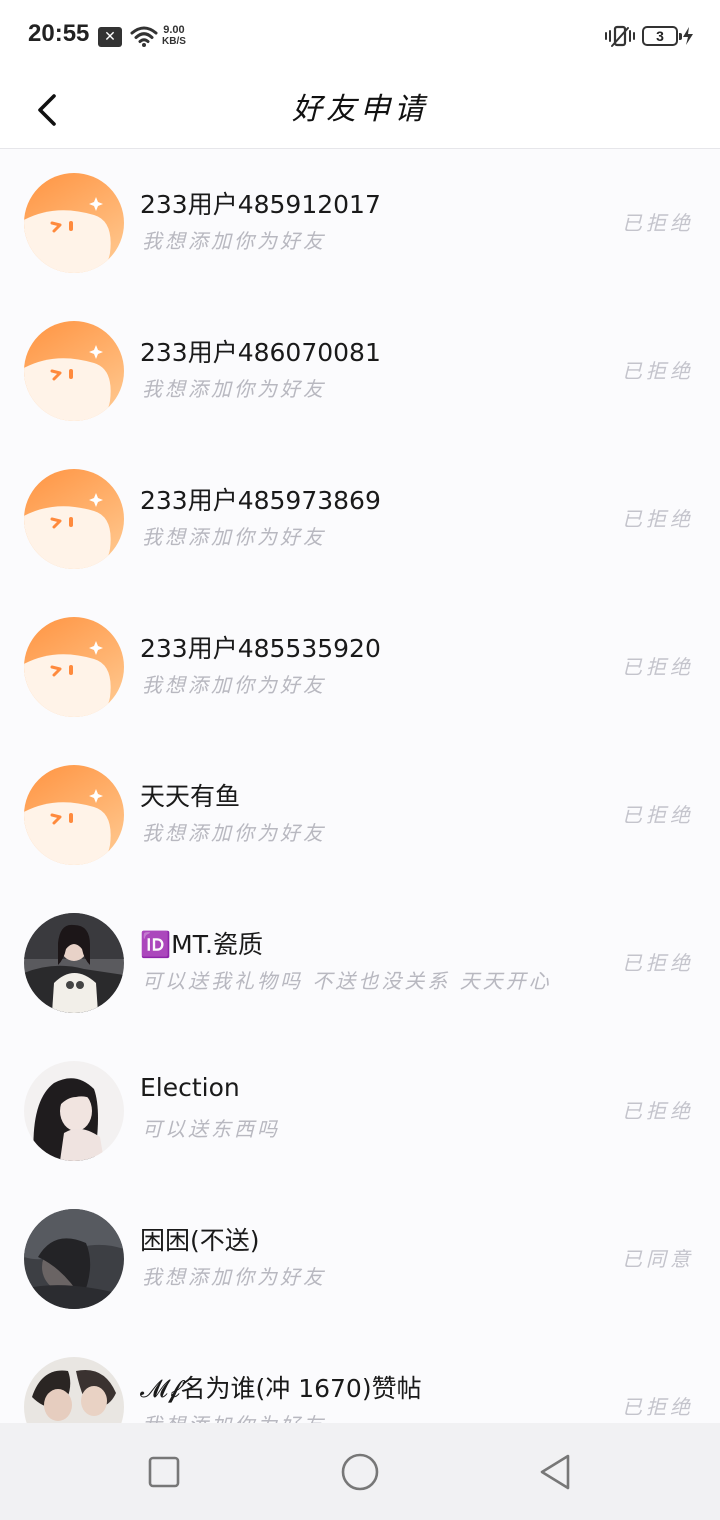  Describe the element at coordinates (360, 1111) in the screenshot. I see `friend-request-row: Election 可以送东西吗 已拒绝` at that location.